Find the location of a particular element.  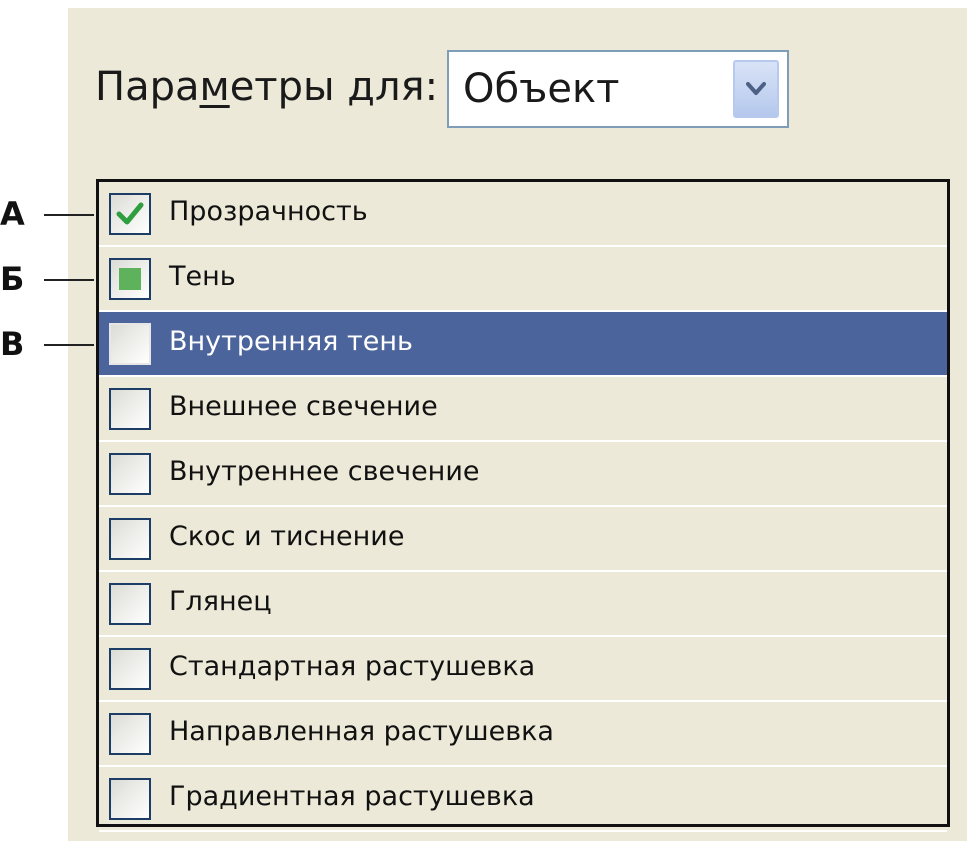

list-item: Внутреннее свечение is located at coordinates (523, 474).